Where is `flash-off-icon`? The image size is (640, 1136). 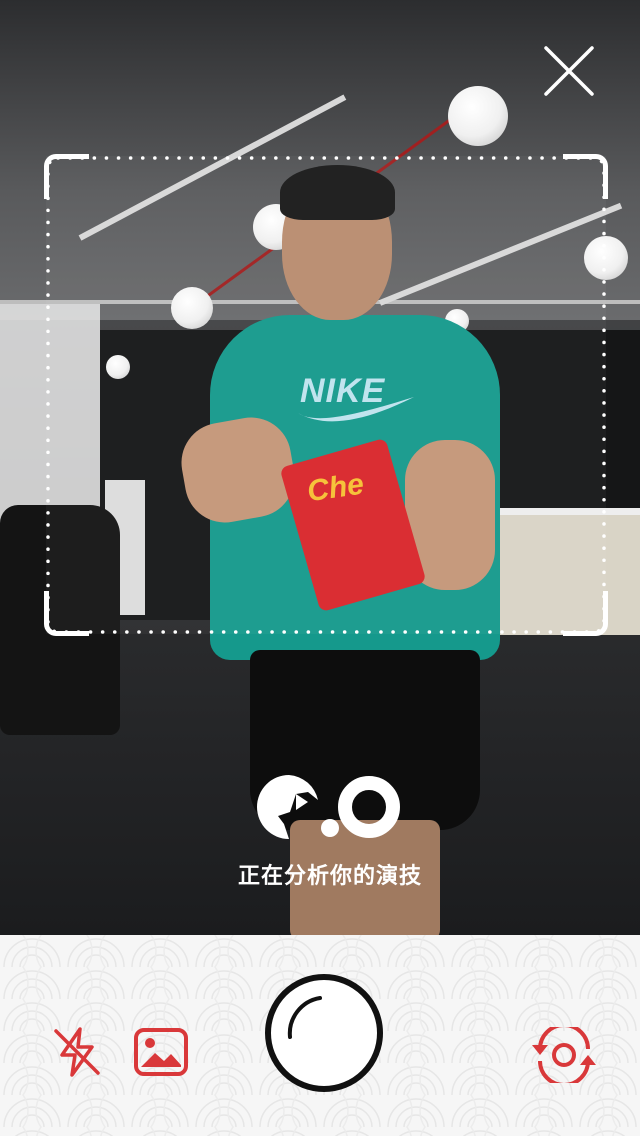 flash-off-icon is located at coordinates (77, 1052).